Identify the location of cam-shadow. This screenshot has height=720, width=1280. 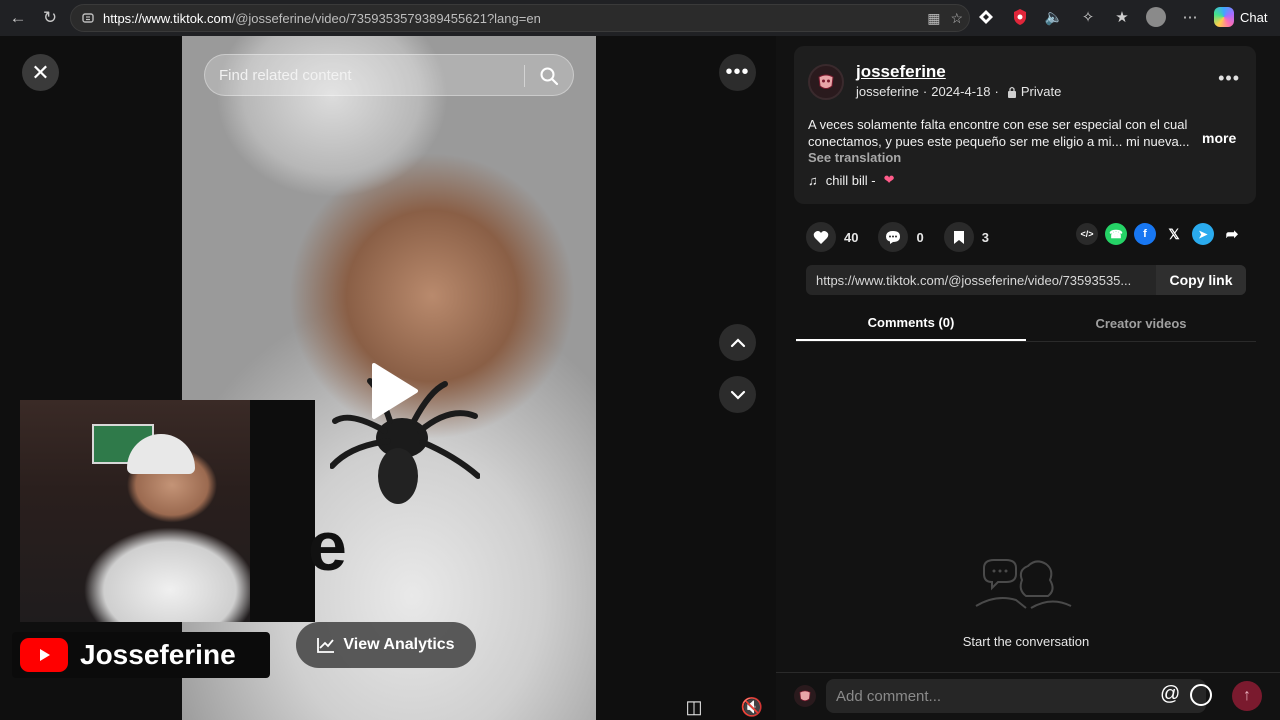
(282, 511).